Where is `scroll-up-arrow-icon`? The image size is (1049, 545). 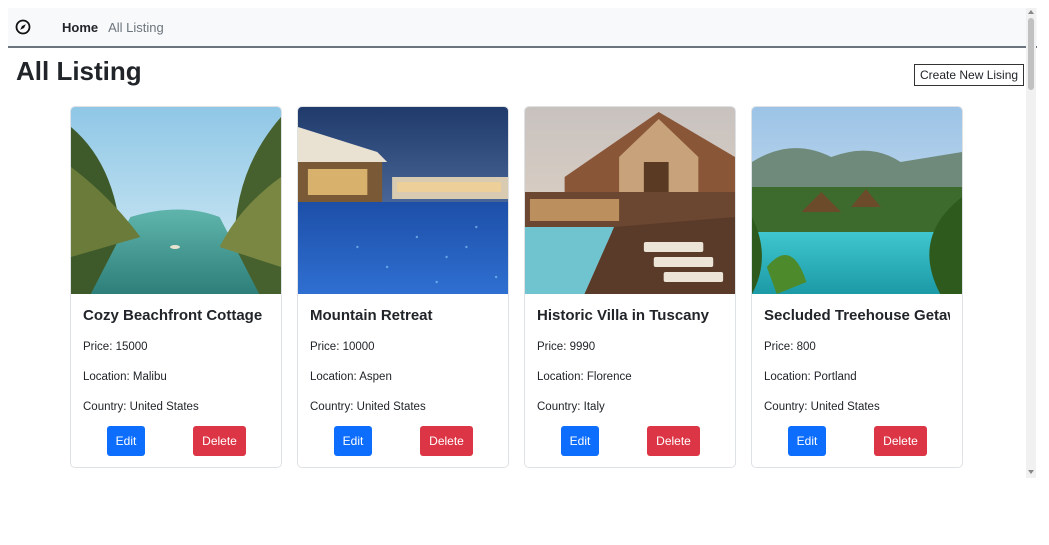
scroll-up-arrow-icon is located at coordinates (1031, 12).